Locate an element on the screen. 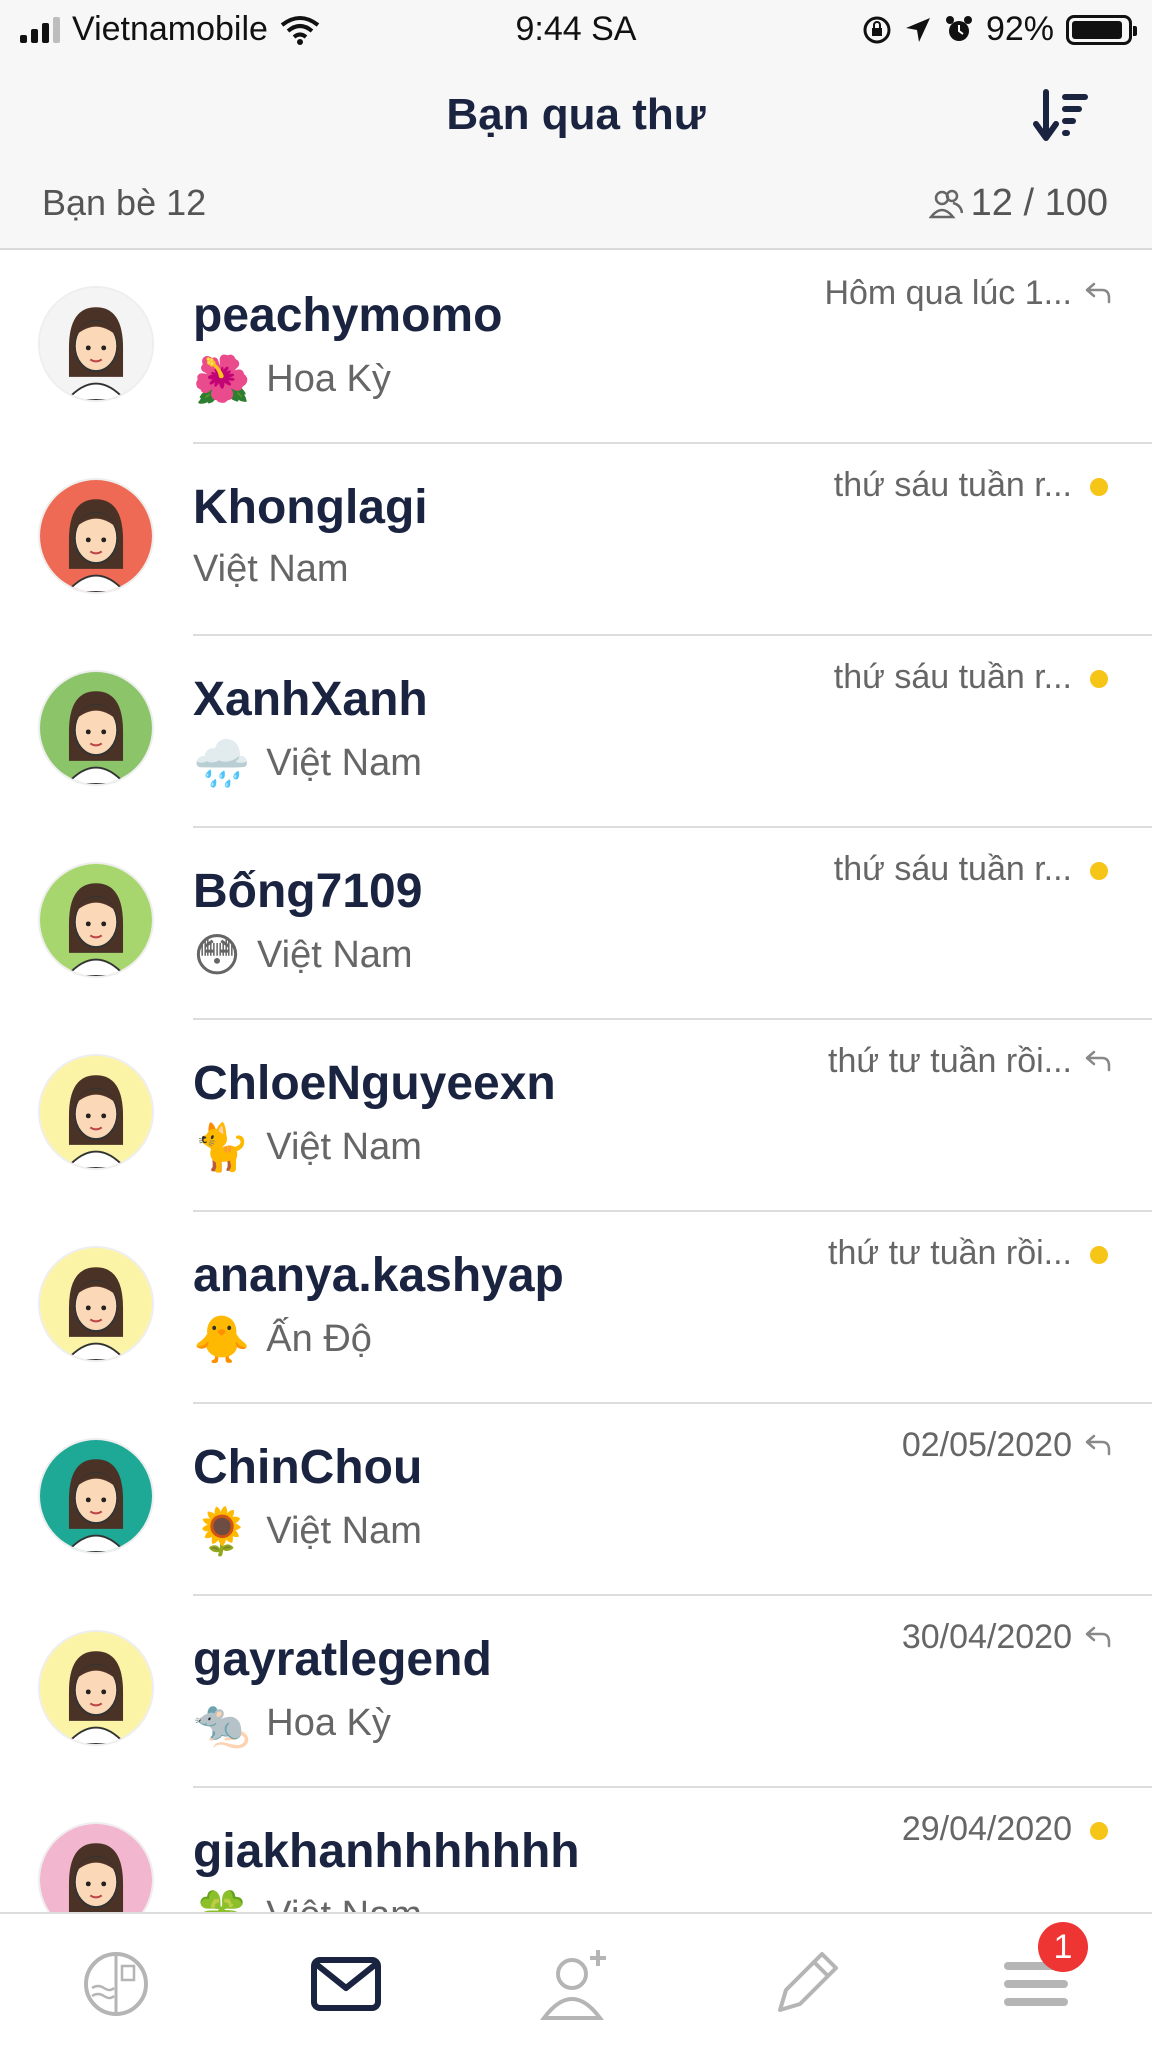  write-icon is located at coordinates (808, 1982).